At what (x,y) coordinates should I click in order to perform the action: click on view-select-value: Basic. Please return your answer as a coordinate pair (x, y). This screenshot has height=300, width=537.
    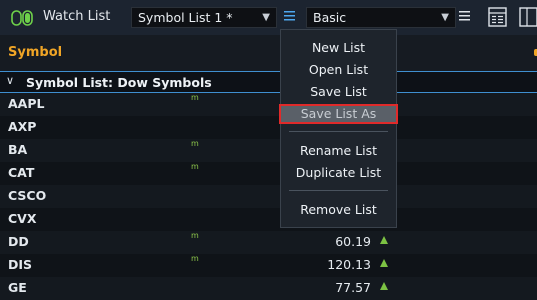
    Looking at the image, I should click on (330, 17).